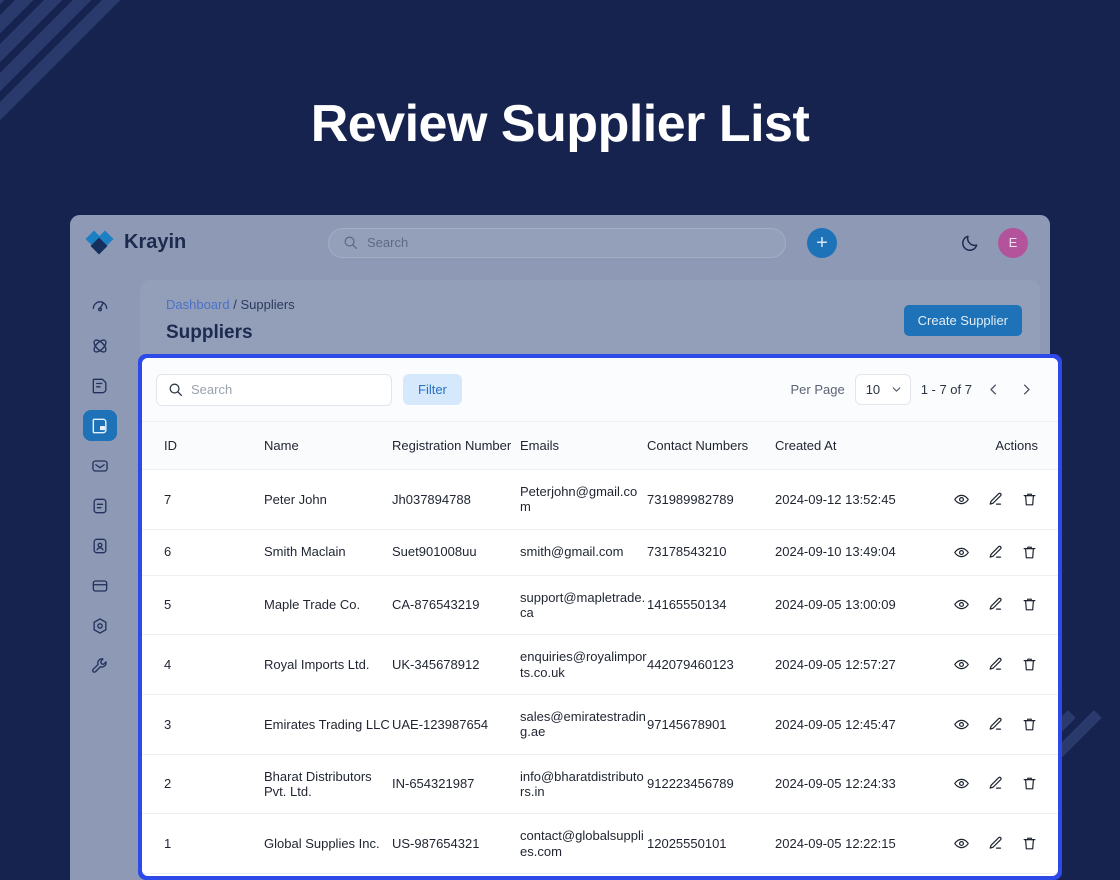 The width and height of the screenshot is (1120, 880). Describe the element at coordinates (557, 242) in the screenshot. I see `global-search-input: Search` at that location.